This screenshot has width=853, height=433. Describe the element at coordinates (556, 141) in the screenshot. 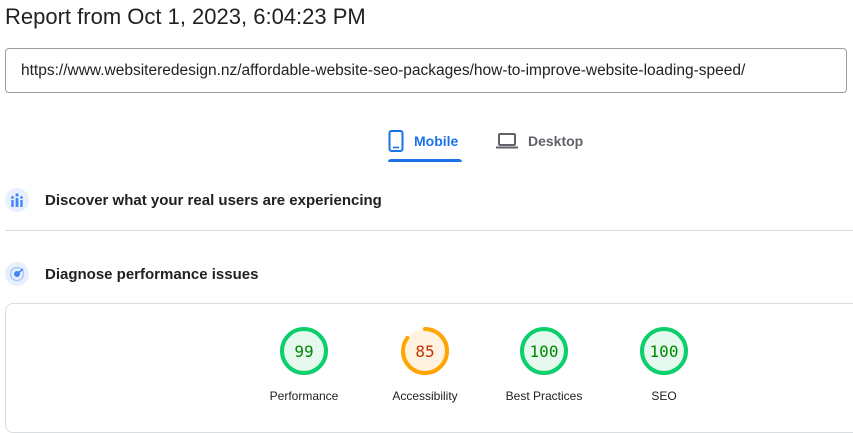

I see `tab-desktop-label: Desktop` at that location.